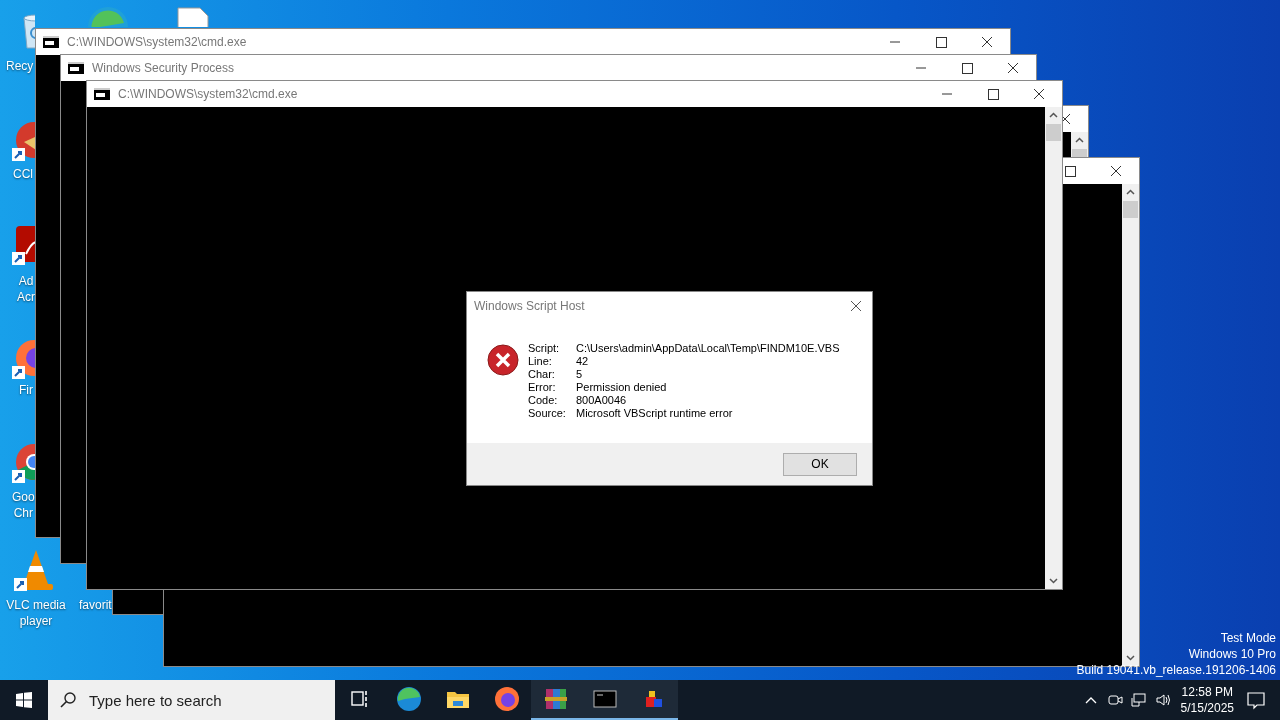 Image resolution: width=1280 pixels, height=720 pixels. What do you see at coordinates (36, 613) in the screenshot?
I see `desktop-icon-label: VLC media player` at bounding box center [36, 613].